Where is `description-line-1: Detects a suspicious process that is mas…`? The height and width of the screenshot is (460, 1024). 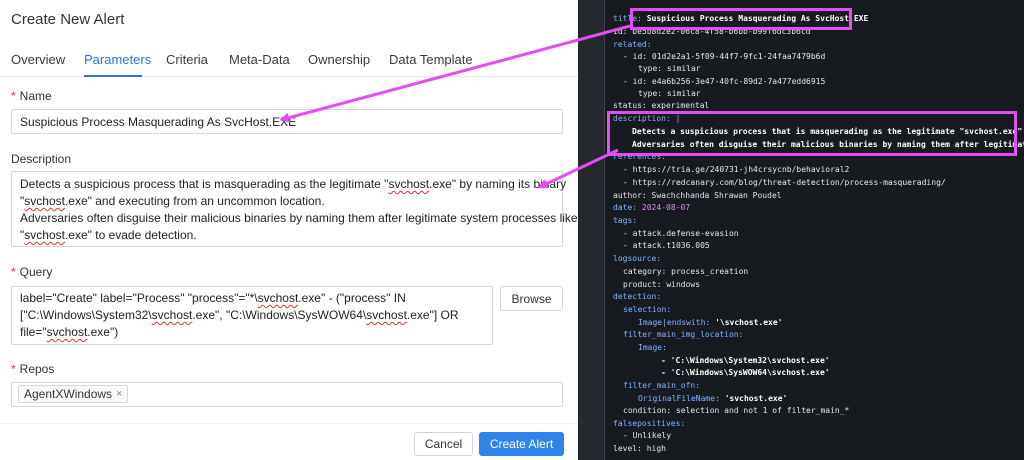
description-line-1: Detects a suspicious process that is mas… is located at coordinates (293, 184).